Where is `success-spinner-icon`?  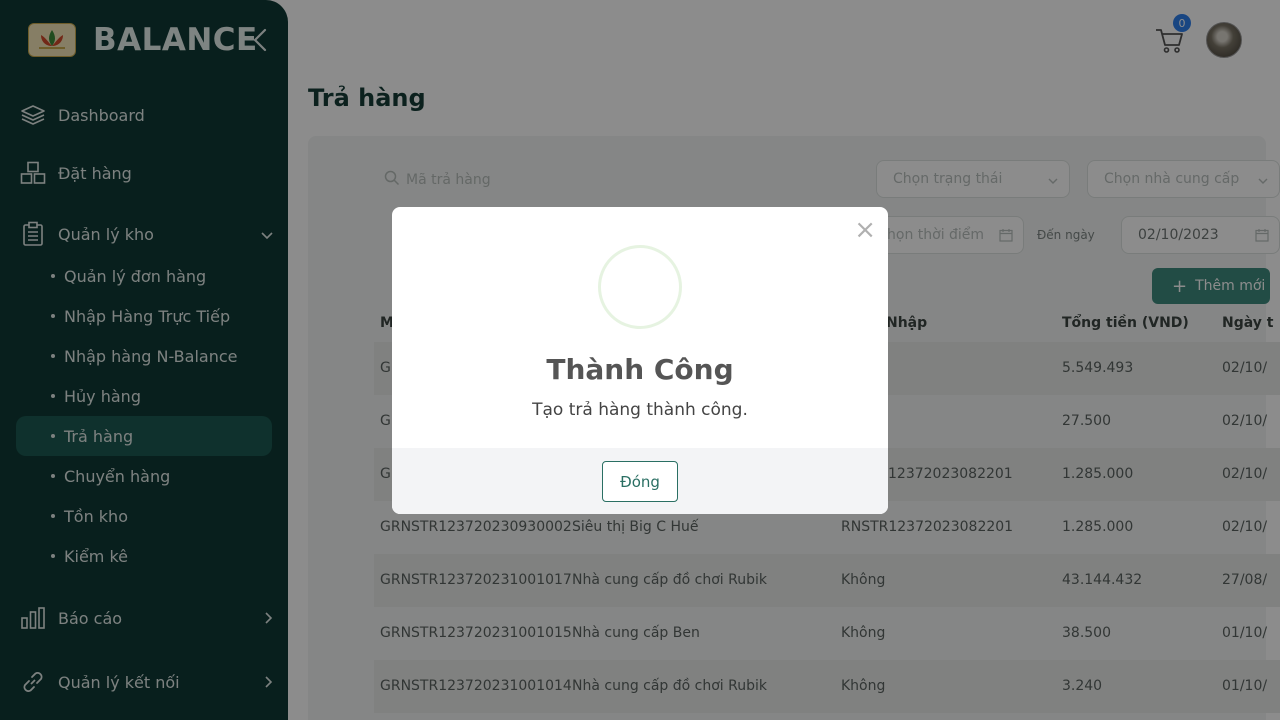
success-spinner-icon is located at coordinates (640, 287).